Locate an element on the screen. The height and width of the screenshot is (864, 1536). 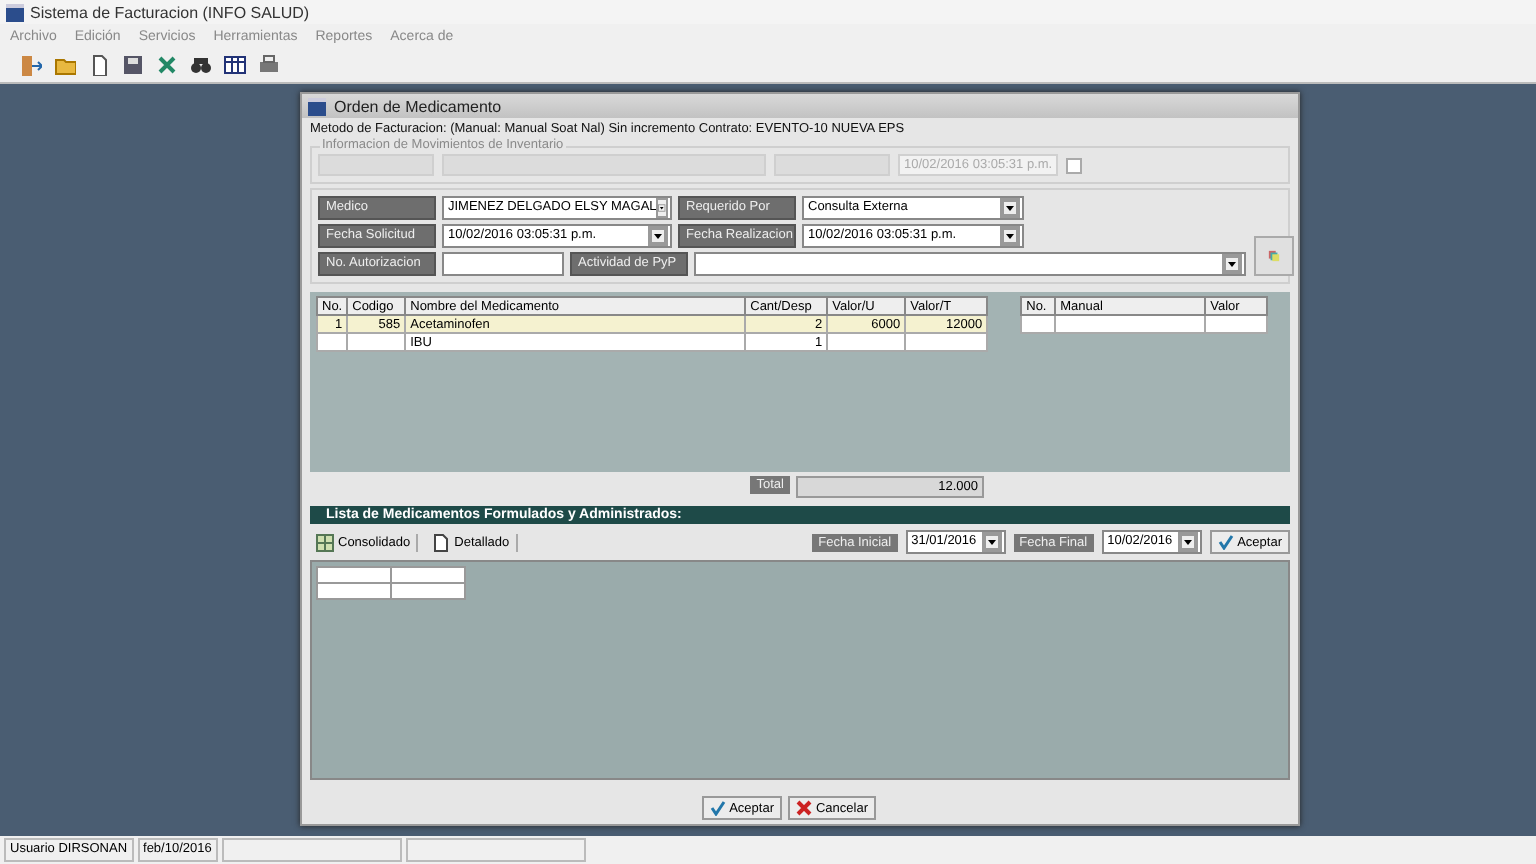
dialog-title: Orden de Medicamento is located at coordinates (418, 106).